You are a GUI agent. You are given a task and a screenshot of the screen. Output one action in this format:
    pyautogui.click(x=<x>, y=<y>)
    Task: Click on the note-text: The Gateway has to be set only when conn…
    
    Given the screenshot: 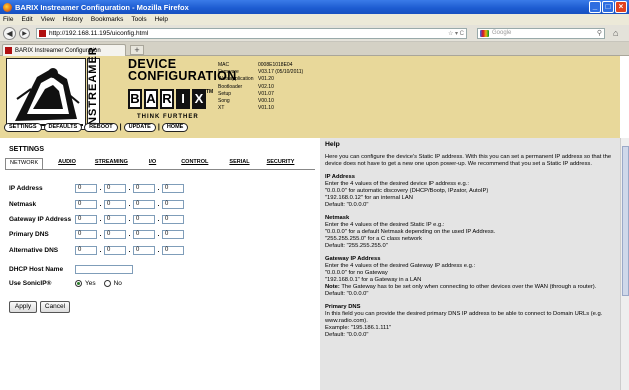 What is the action you would take?
    pyautogui.click(x=469, y=287)
    